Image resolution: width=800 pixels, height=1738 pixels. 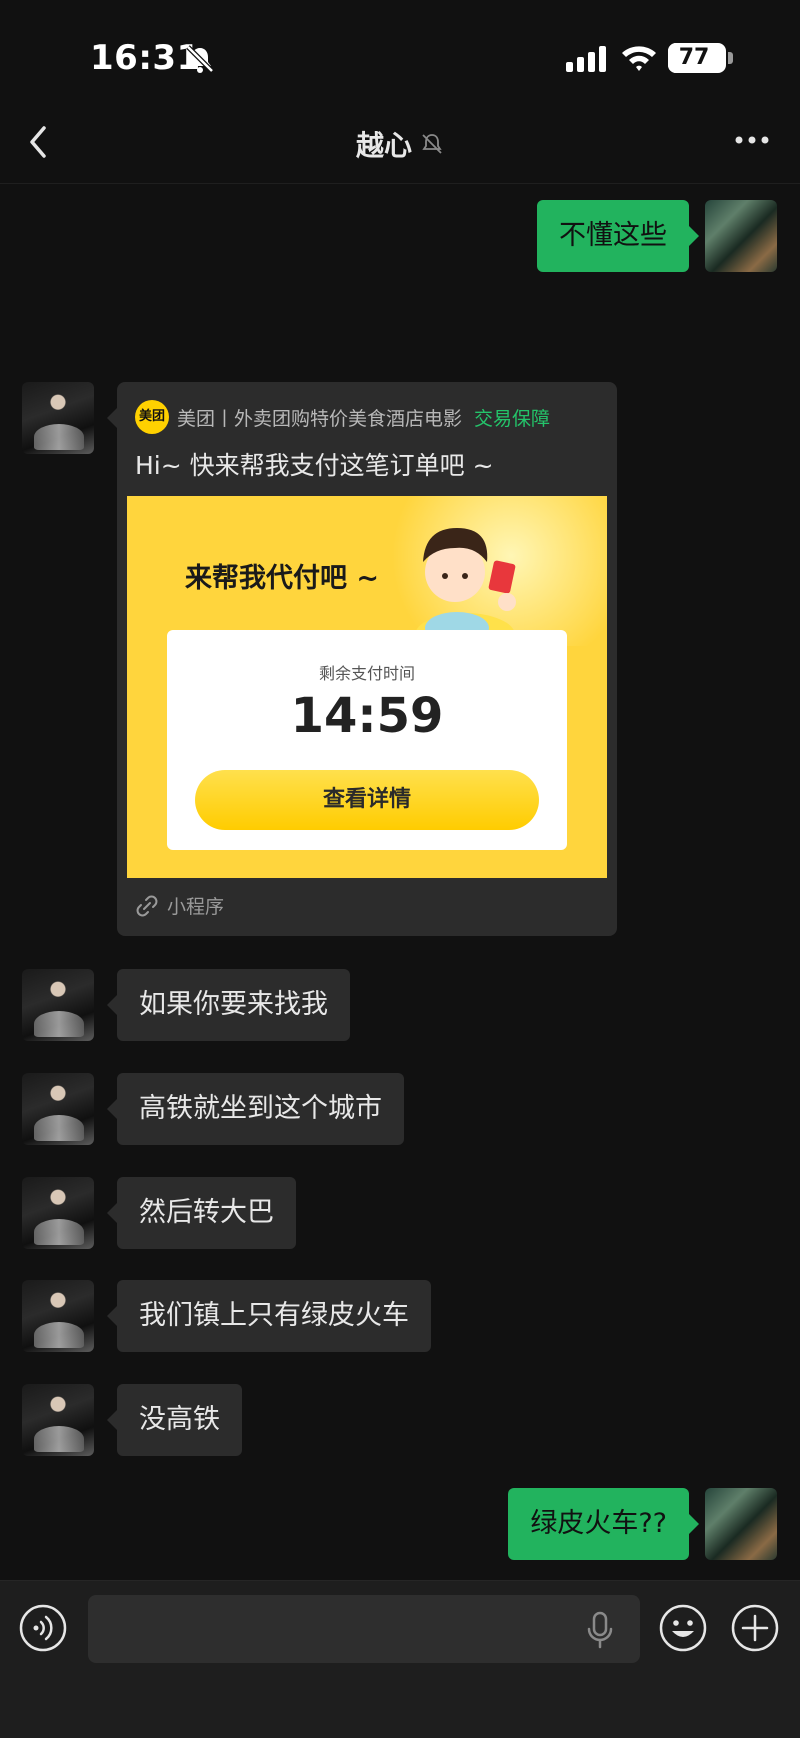 I want to click on status-bar: 16:31 77, so click(x=400, y=50).